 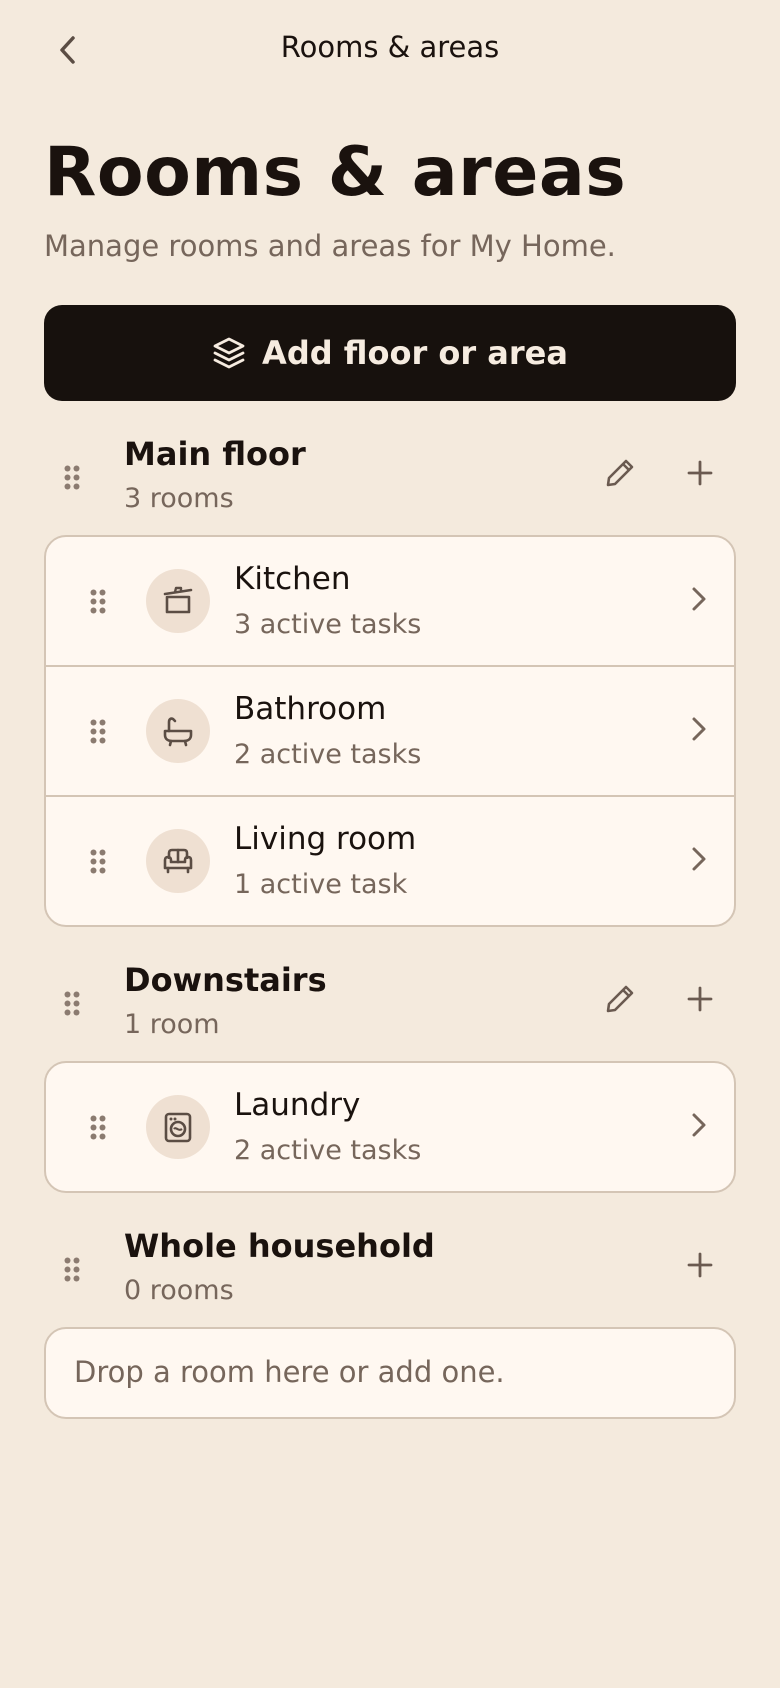 I want to click on empty-drop-text: Drop a room here or add one., so click(x=289, y=1371).